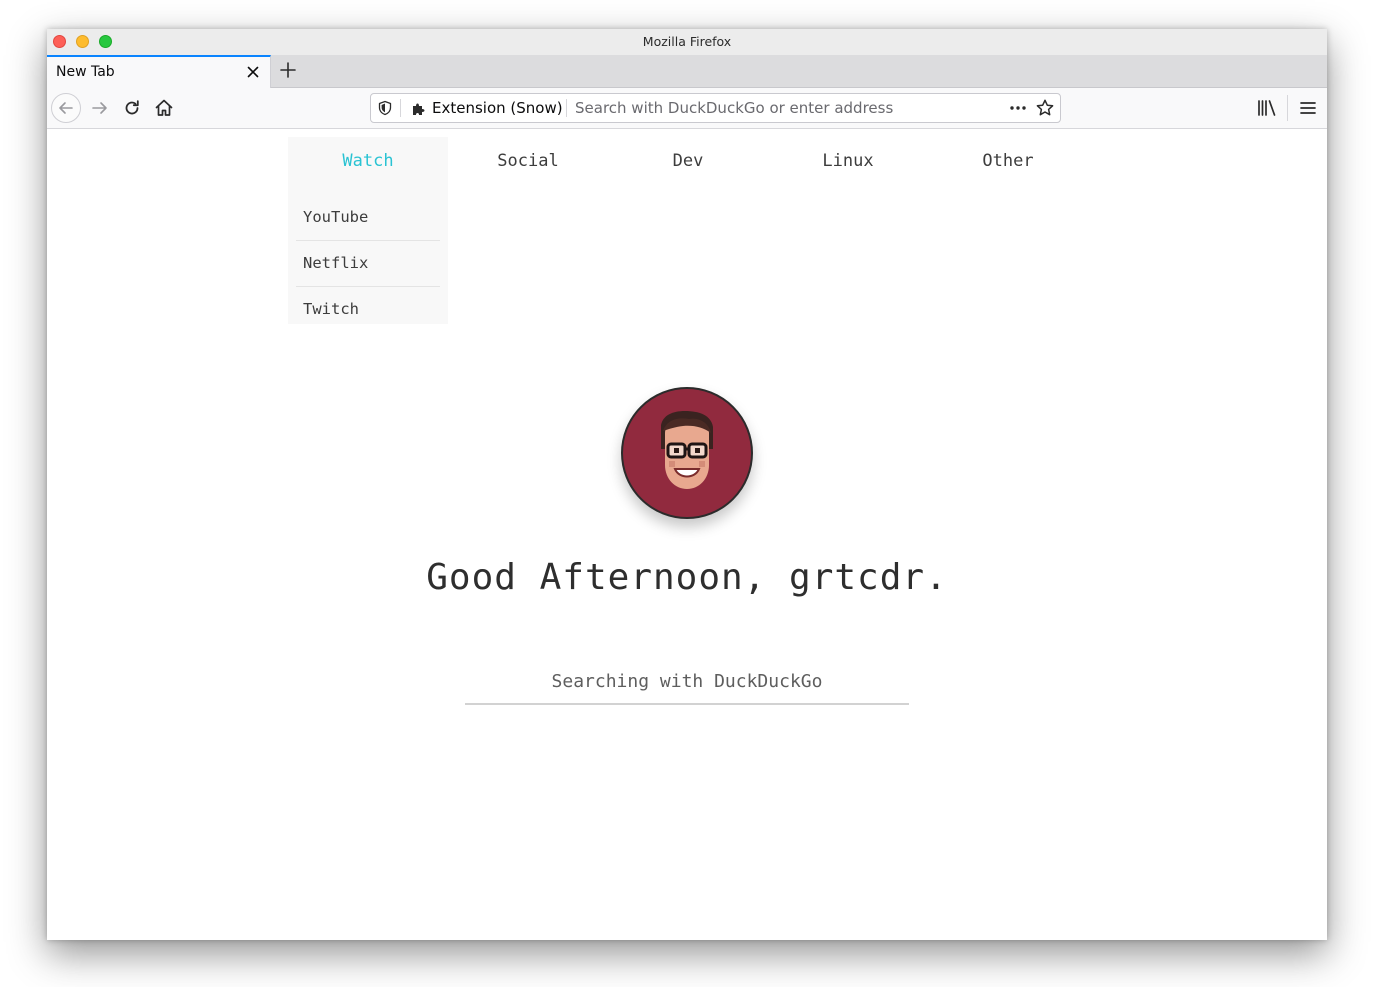 The width and height of the screenshot is (1374, 987). I want to click on greeting-heading: Good Afternoon, grtcdr., so click(687, 577).